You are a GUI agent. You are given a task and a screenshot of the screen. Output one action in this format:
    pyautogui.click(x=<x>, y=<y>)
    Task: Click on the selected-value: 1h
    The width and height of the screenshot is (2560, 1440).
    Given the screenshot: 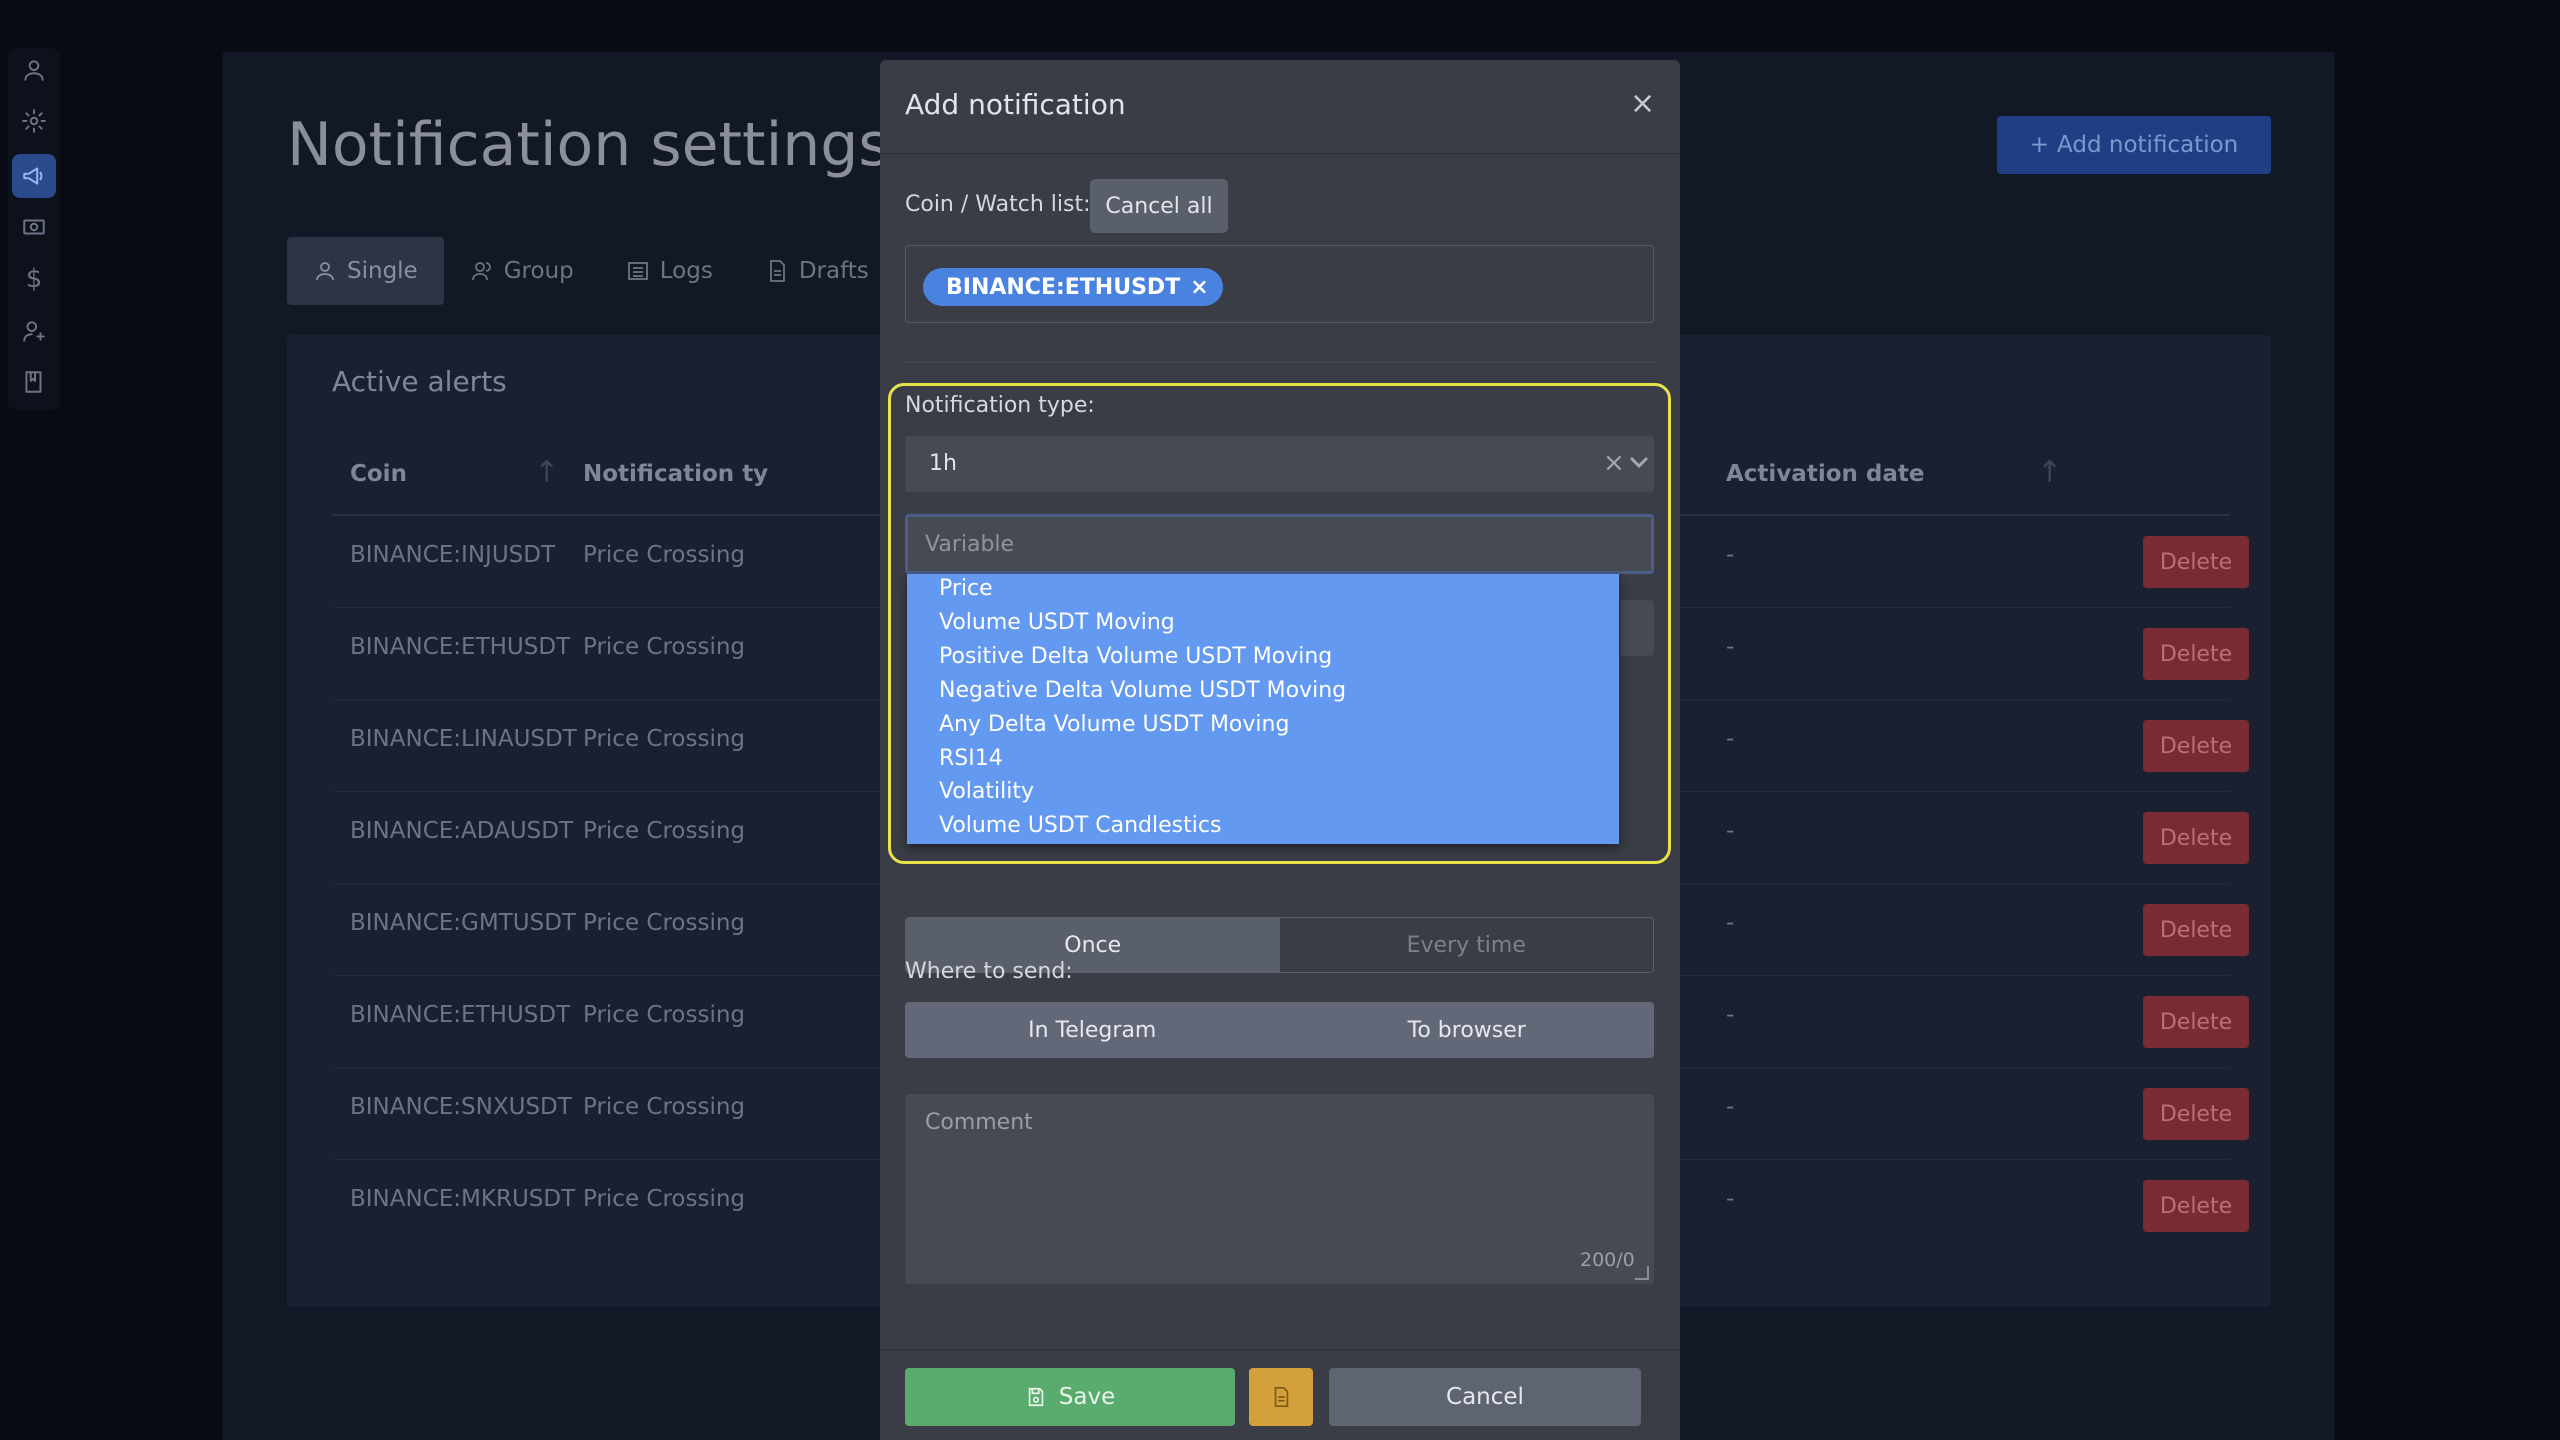 What is the action you would take?
    pyautogui.click(x=943, y=463)
    